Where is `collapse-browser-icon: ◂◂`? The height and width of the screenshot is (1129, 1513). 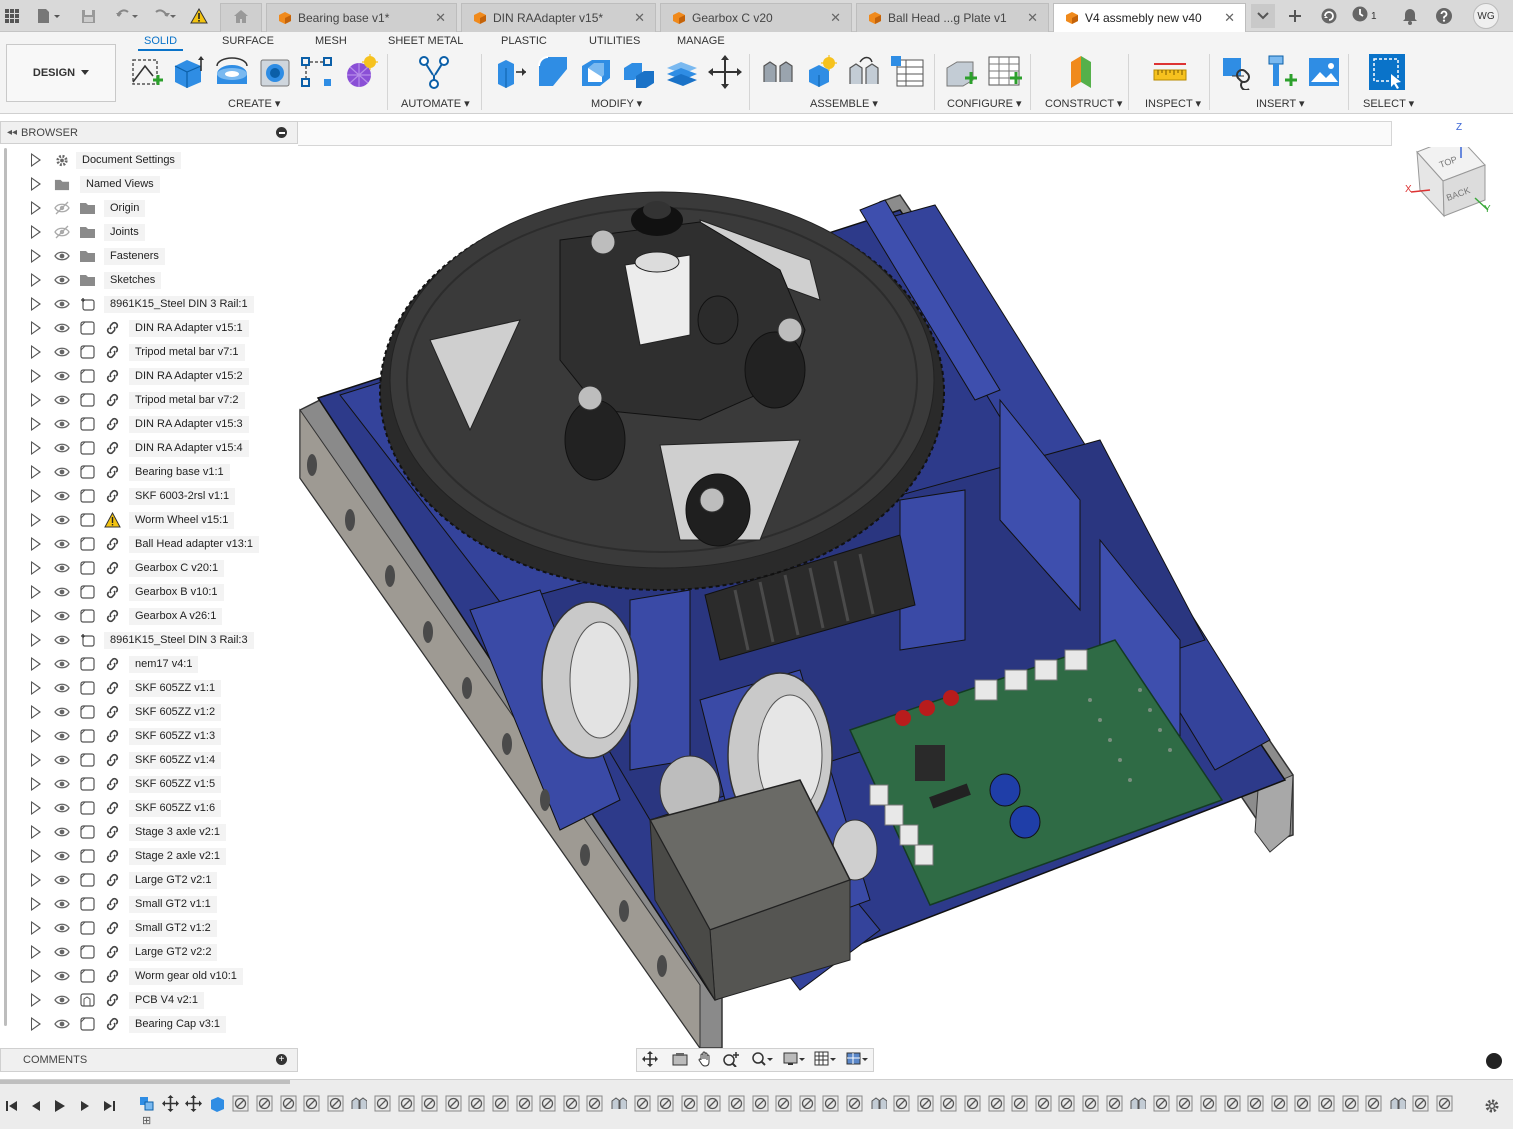
collapse-browser-icon: ◂◂ is located at coordinates (12, 132).